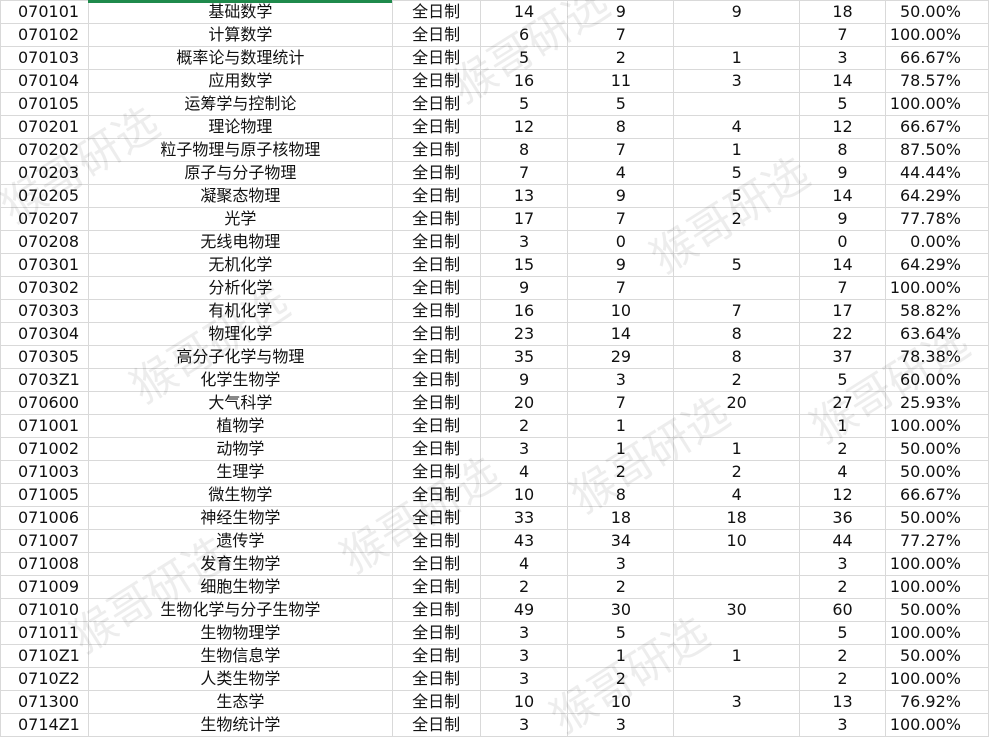 This screenshot has width=989, height=746. Describe the element at coordinates (240, 495) in the screenshot. I see `cell-major-name: 微生物学` at that location.